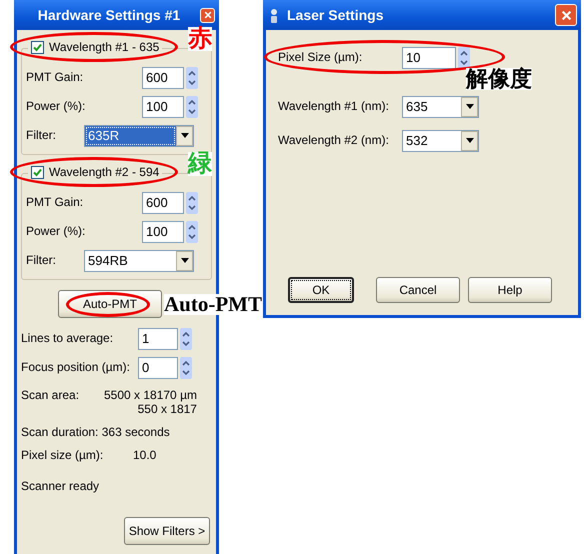 The width and height of the screenshot is (584, 554). What do you see at coordinates (274, 15) in the screenshot?
I see `person-icon` at bounding box center [274, 15].